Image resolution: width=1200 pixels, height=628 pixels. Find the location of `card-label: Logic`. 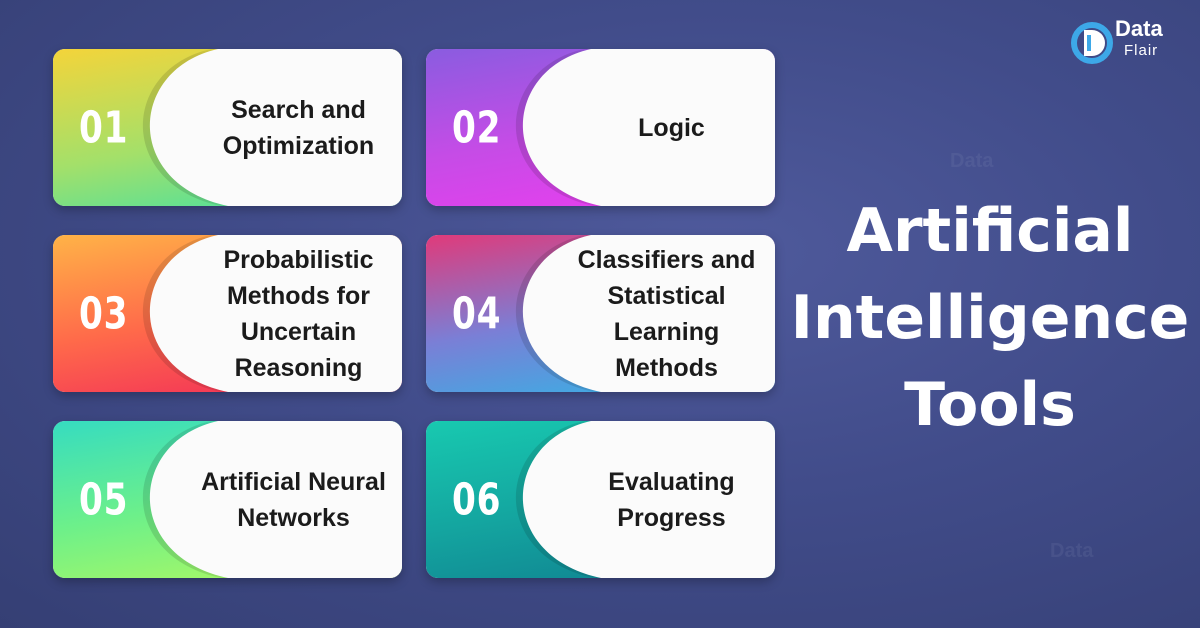

card-label: Logic is located at coordinates (671, 127).